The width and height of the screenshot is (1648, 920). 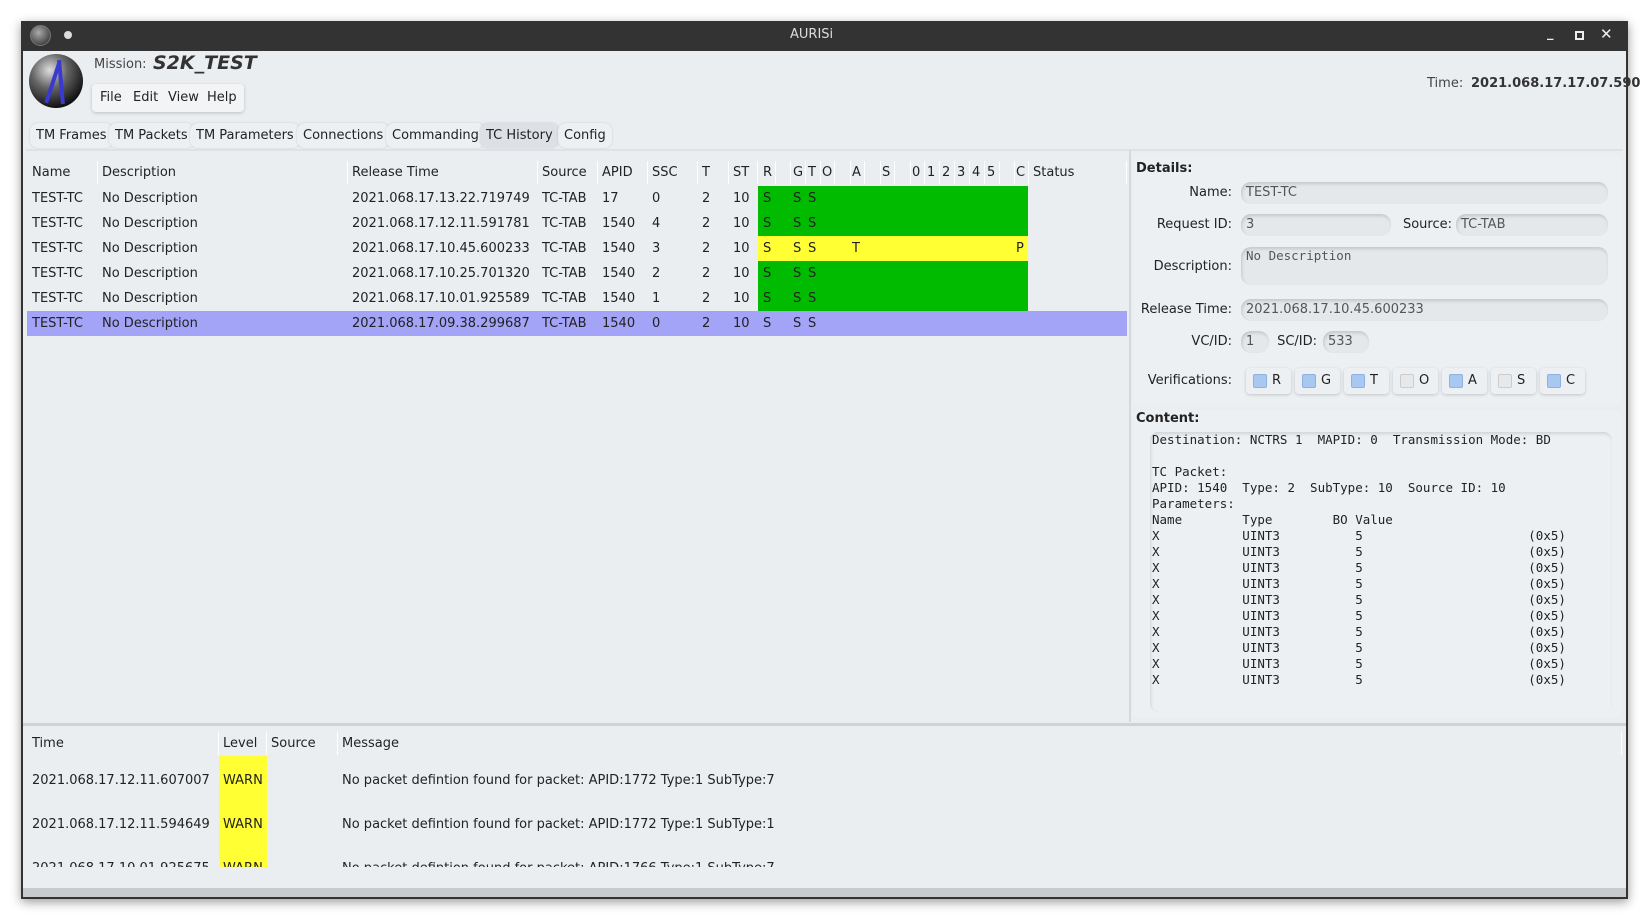 What do you see at coordinates (1513, 381) in the screenshot?
I see `verification-checkbox-S: S` at bounding box center [1513, 381].